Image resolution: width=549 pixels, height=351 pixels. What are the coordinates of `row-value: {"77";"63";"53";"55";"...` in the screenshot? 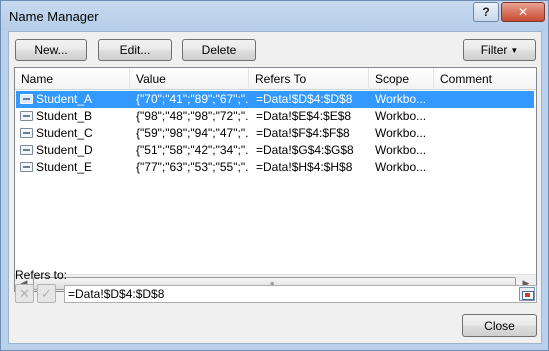 It's located at (192, 167).